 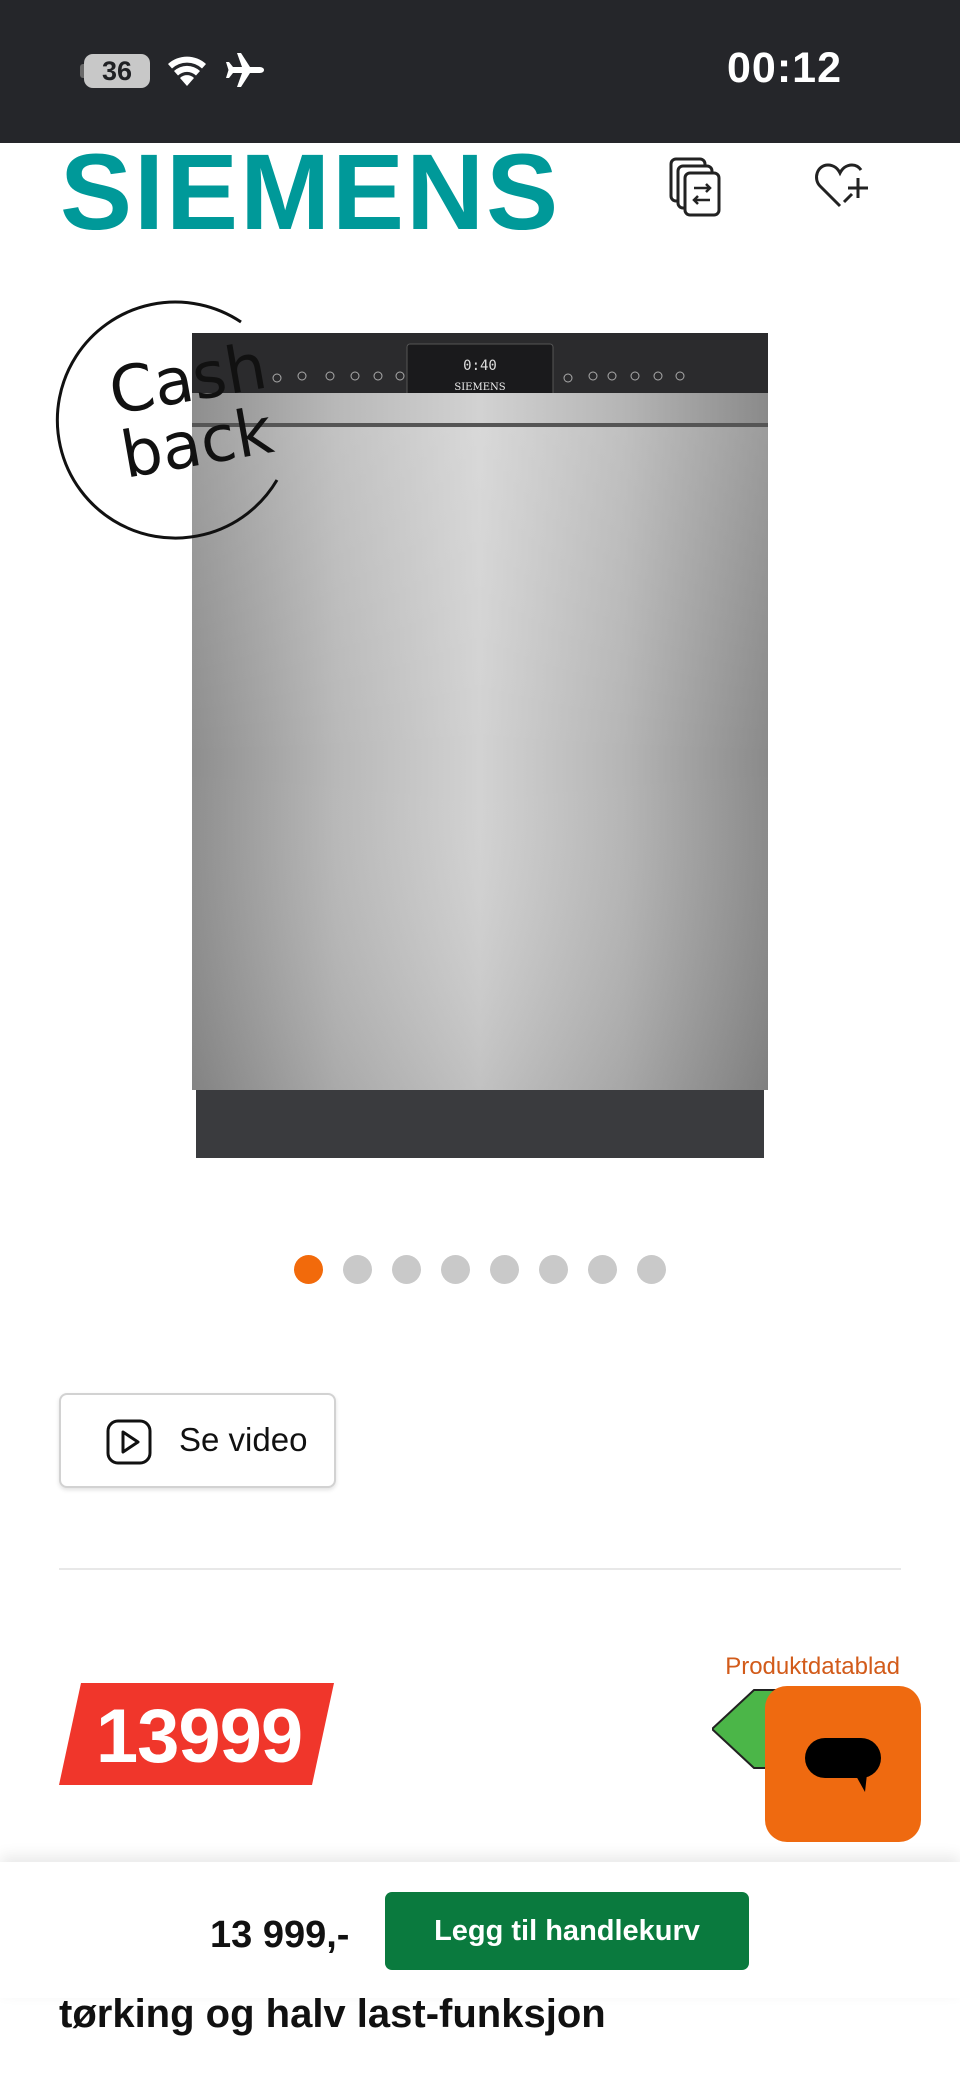 I want to click on see-video-button: Se video, so click(x=197, y=1440).